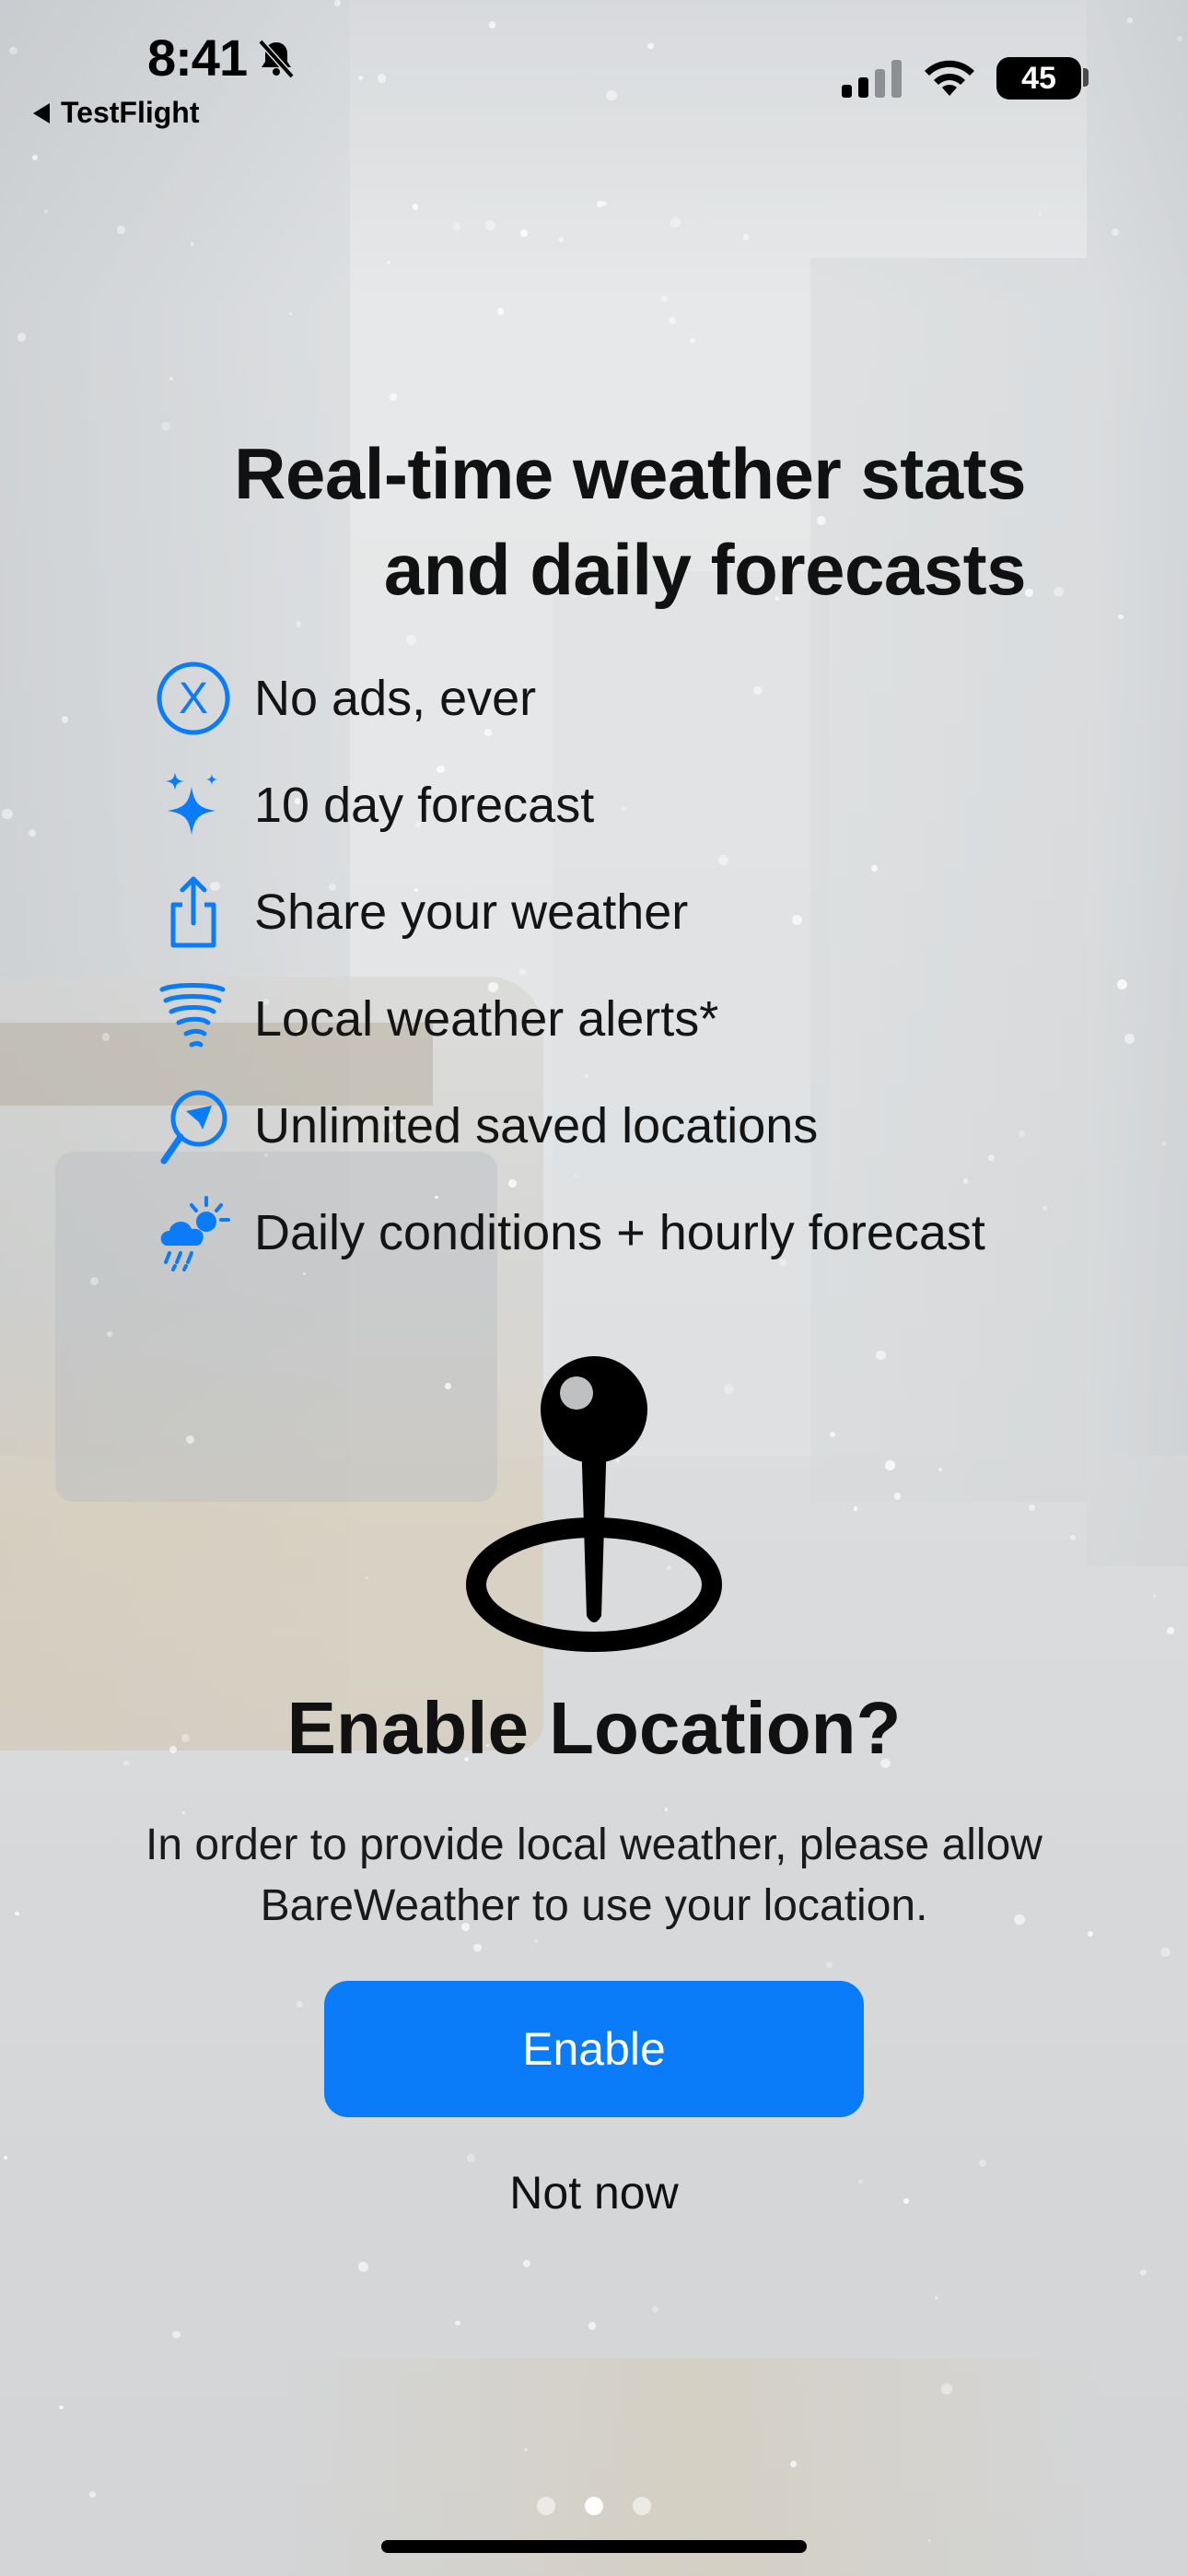 The image size is (1188, 2576). I want to click on not-now-button: Not now, so click(594, 2193).